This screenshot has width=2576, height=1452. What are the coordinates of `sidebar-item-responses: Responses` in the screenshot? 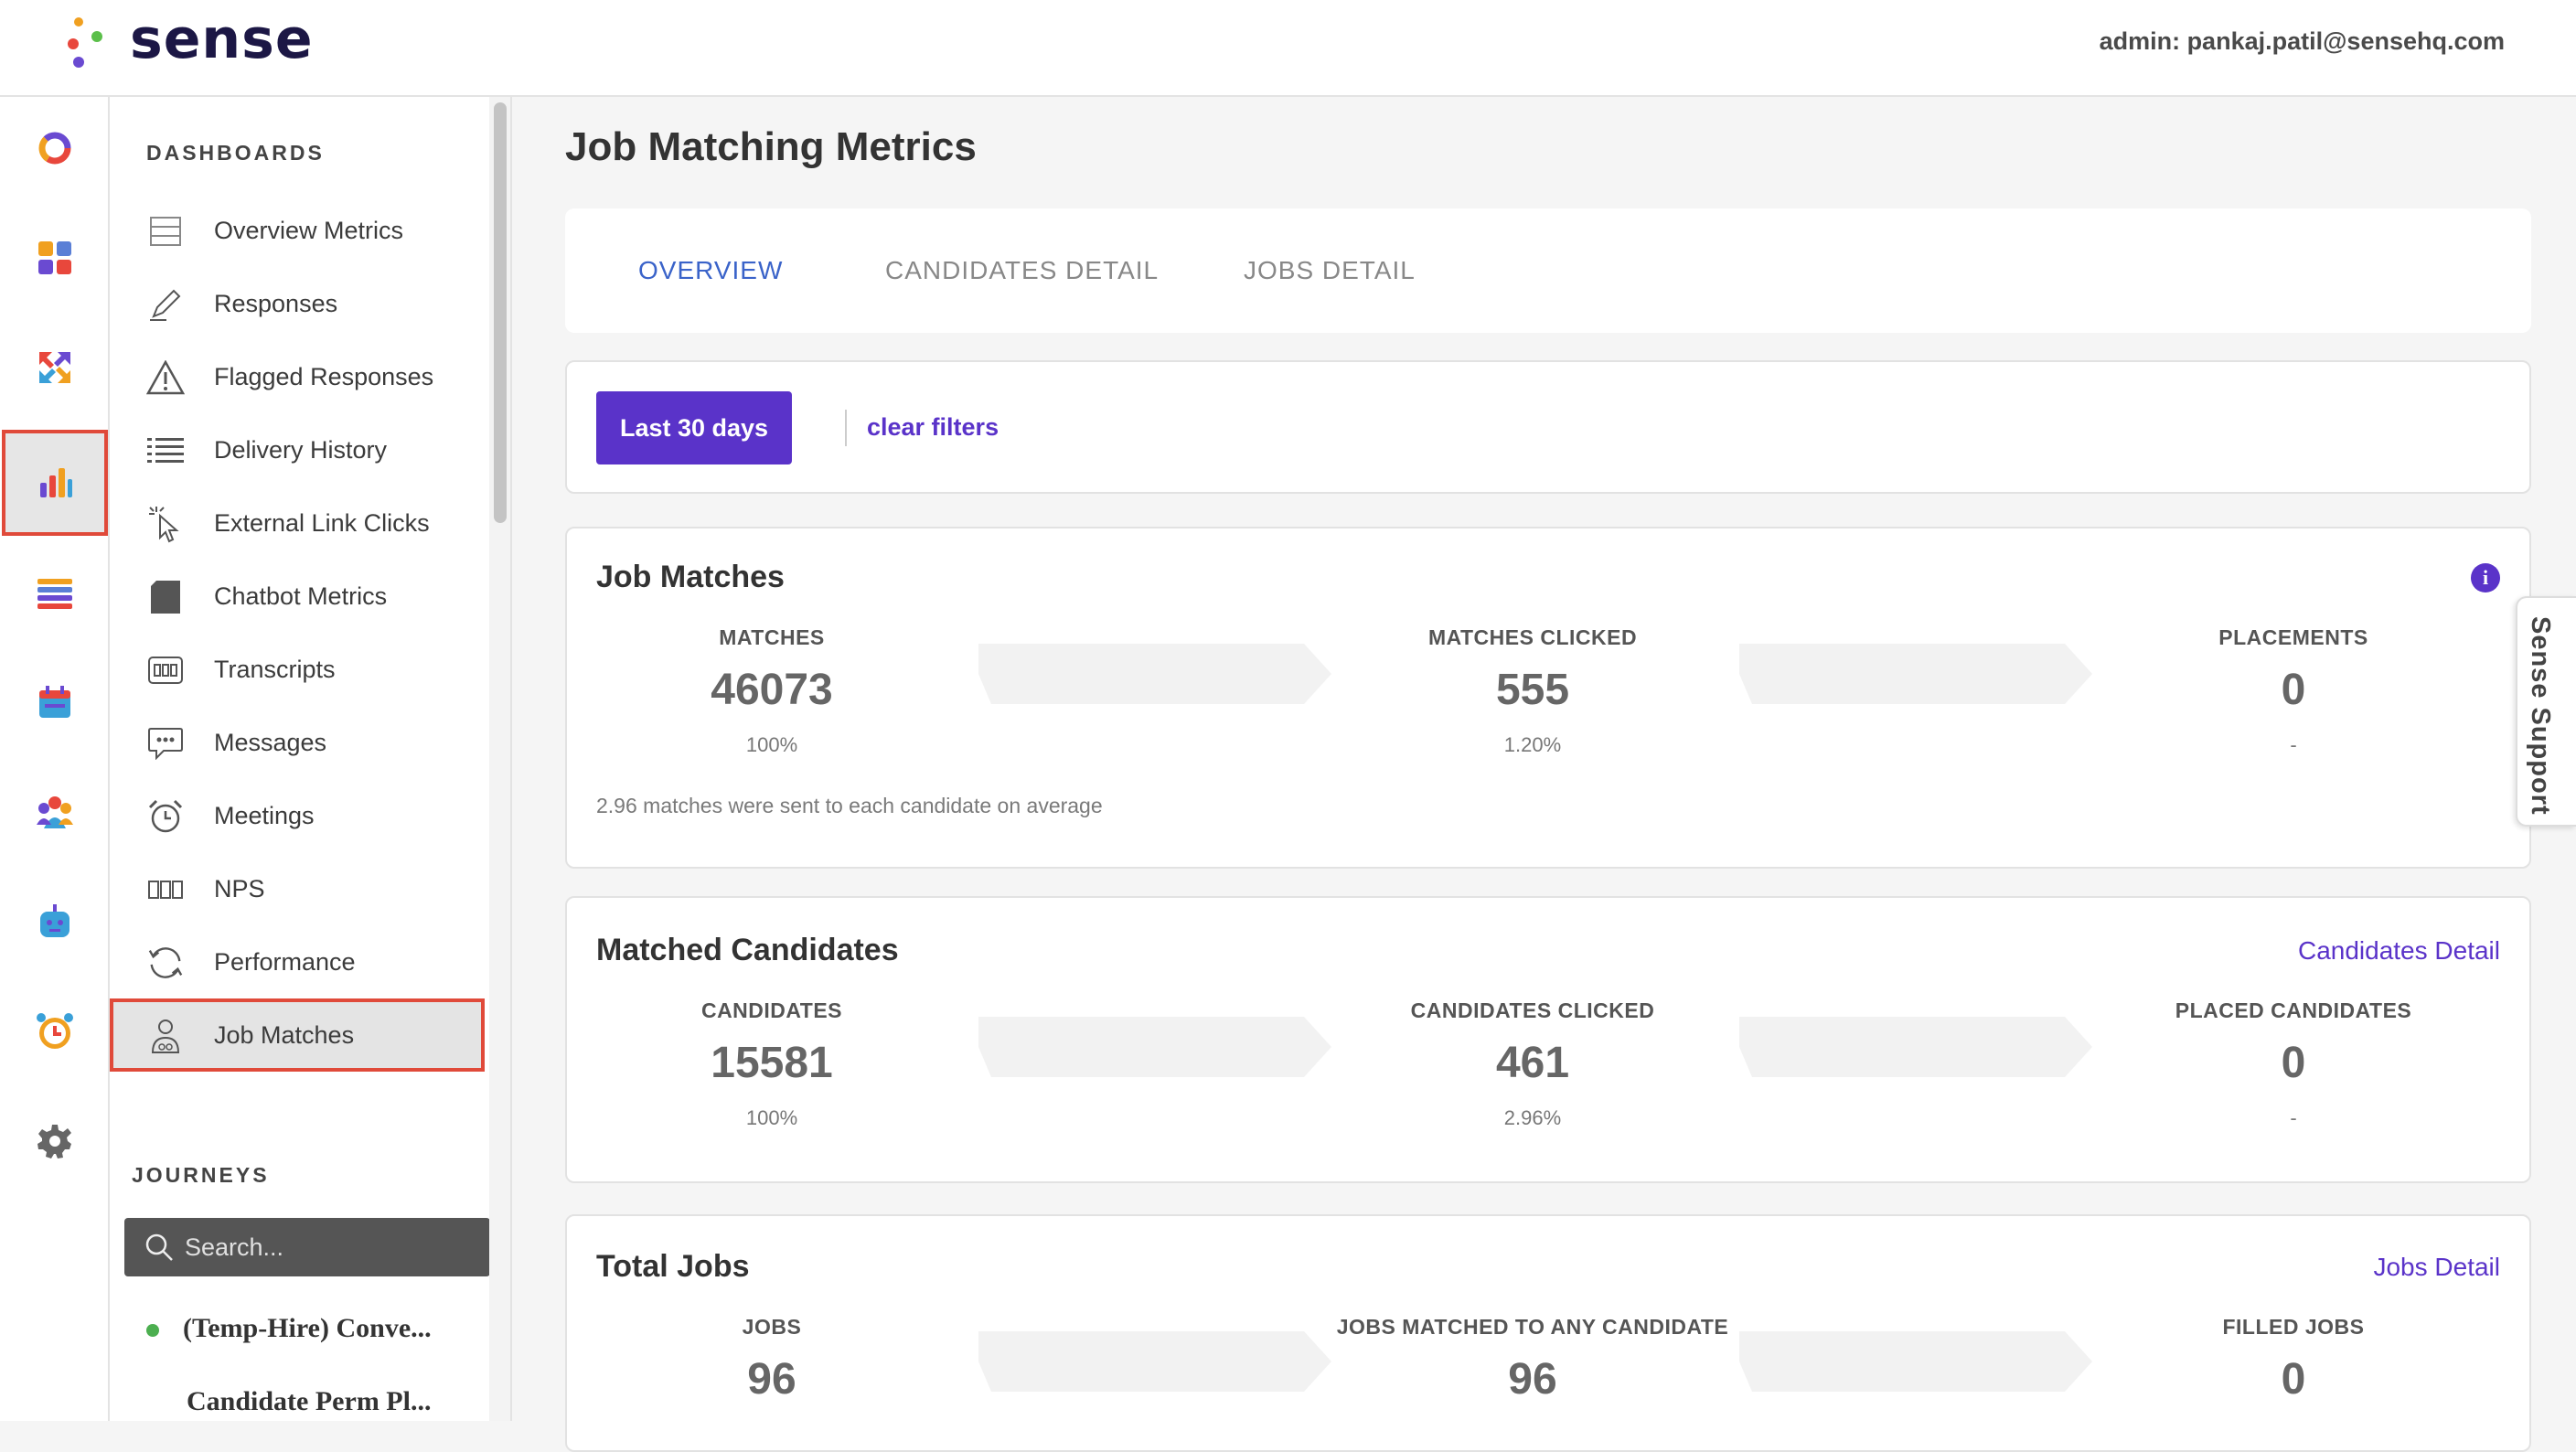 It's located at (297, 304).